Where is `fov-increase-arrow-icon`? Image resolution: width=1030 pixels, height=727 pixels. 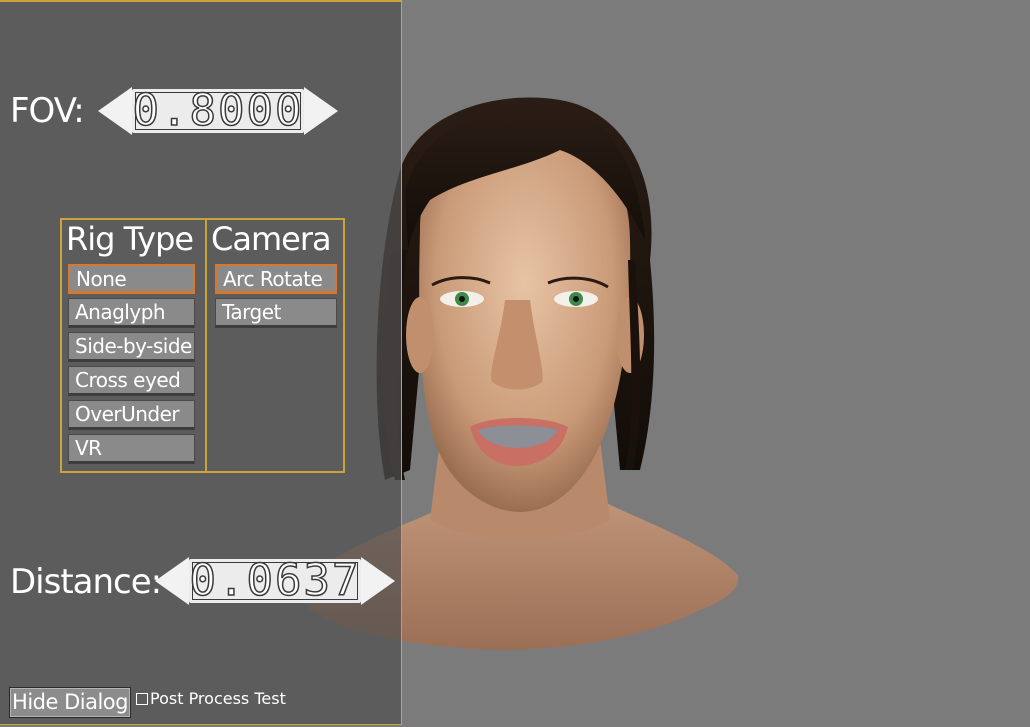 fov-increase-arrow-icon is located at coordinates (321, 111).